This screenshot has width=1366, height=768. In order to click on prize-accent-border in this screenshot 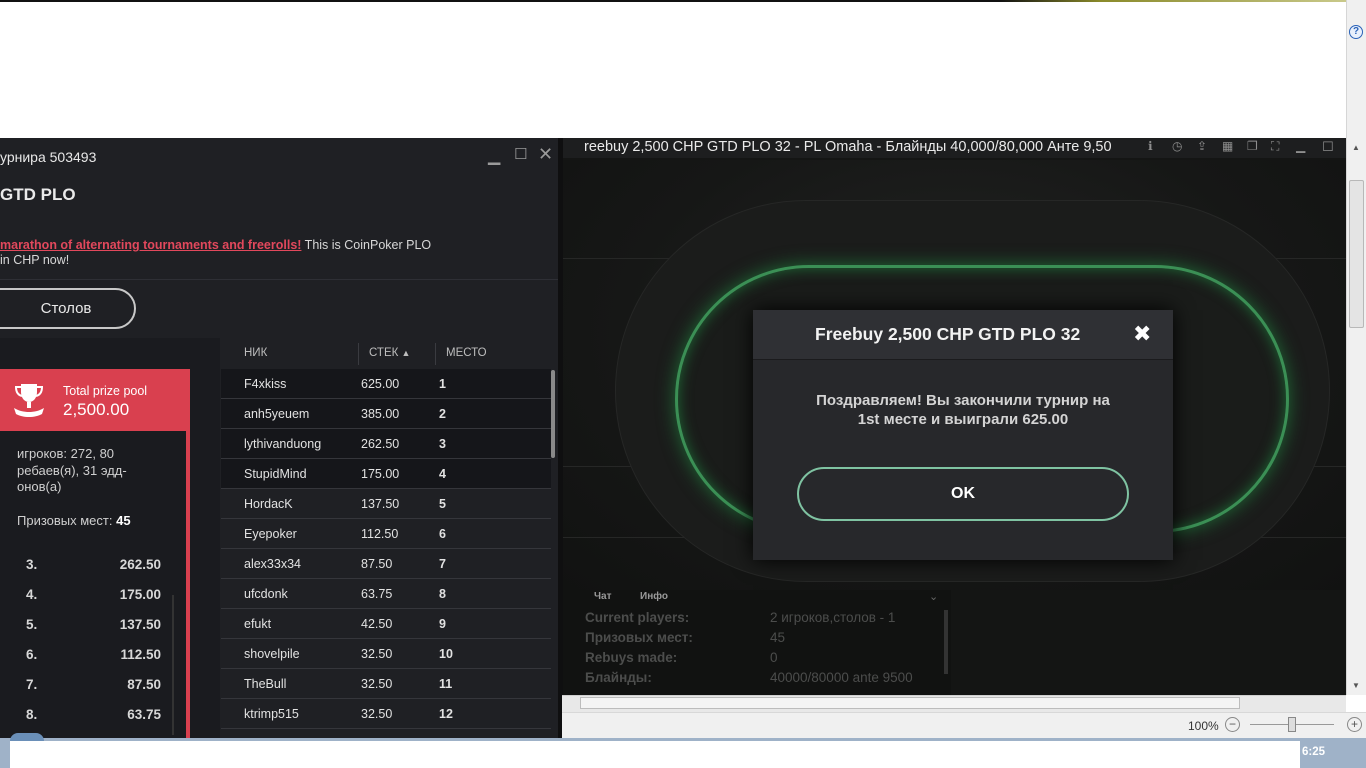, I will do `click(188, 584)`.